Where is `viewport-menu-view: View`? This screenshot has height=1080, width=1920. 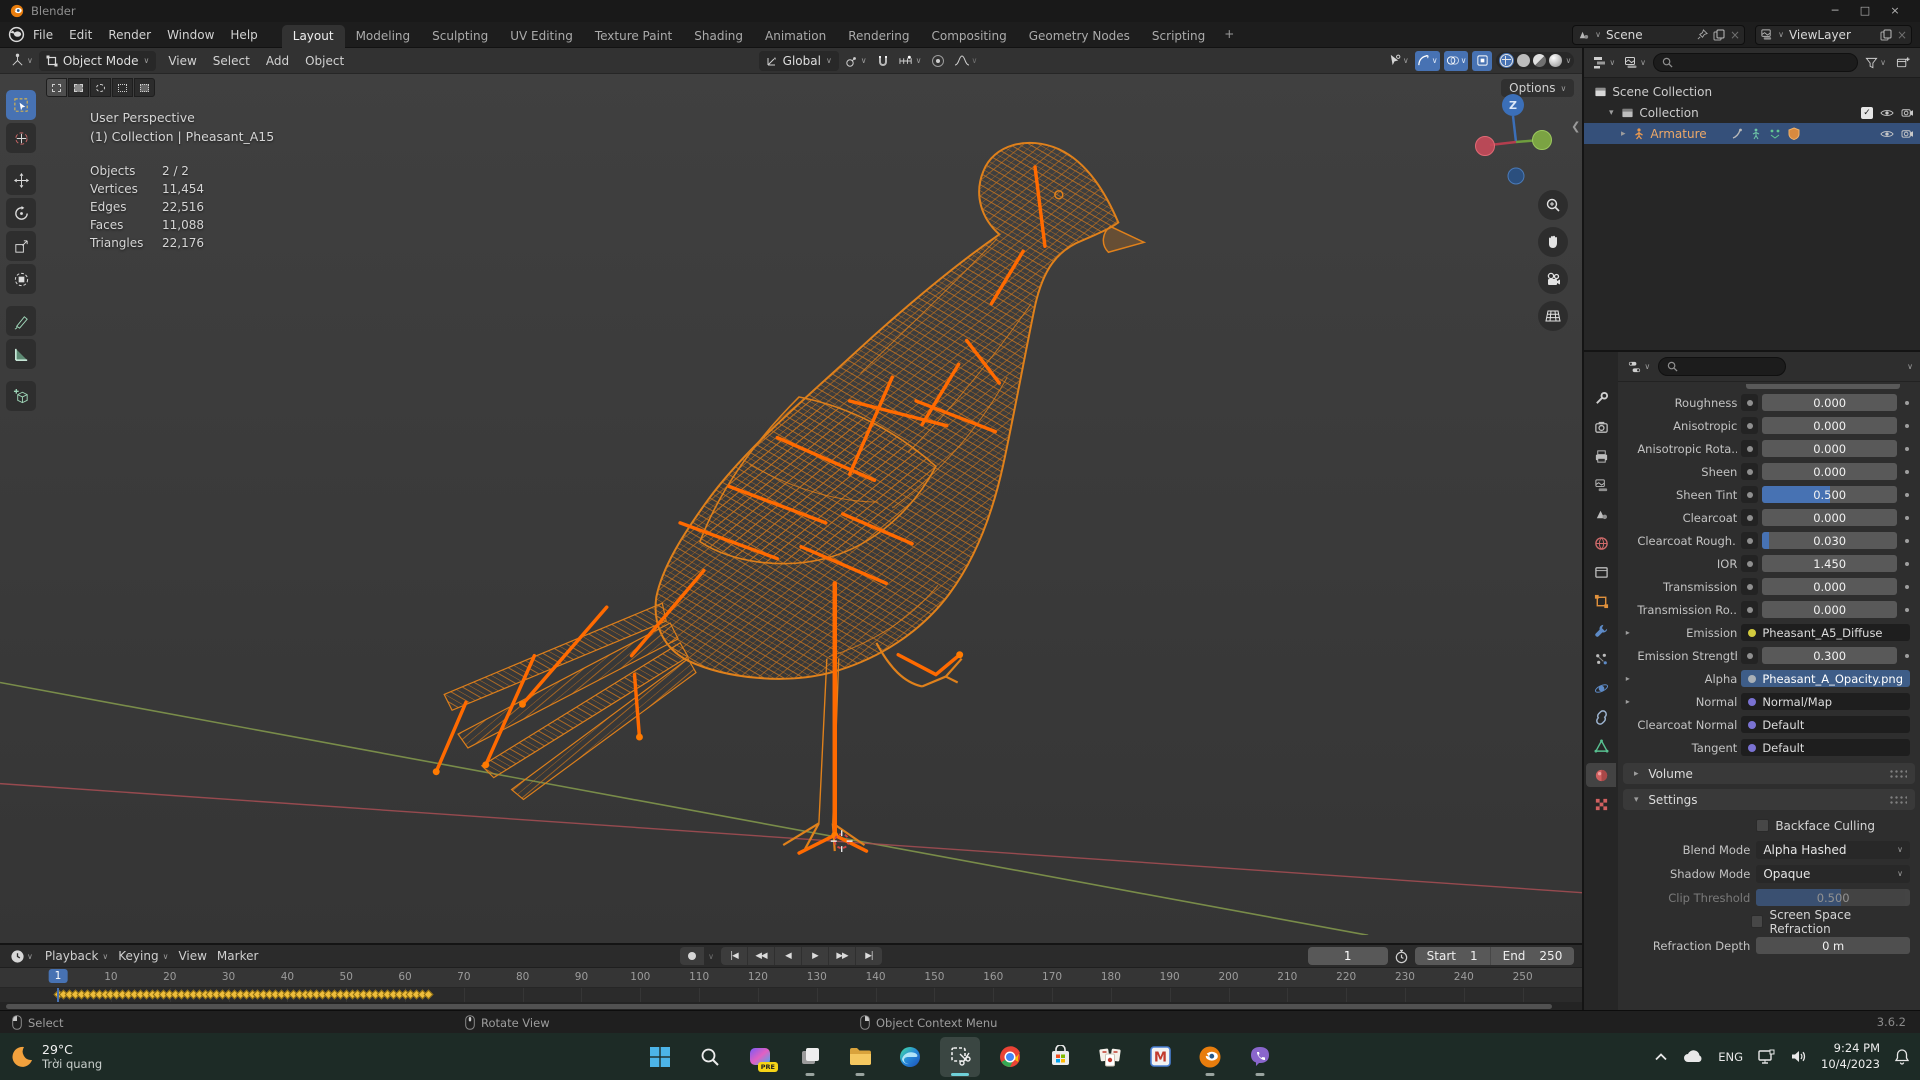
viewport-menu-view: View is located at coordinates (182, 61).